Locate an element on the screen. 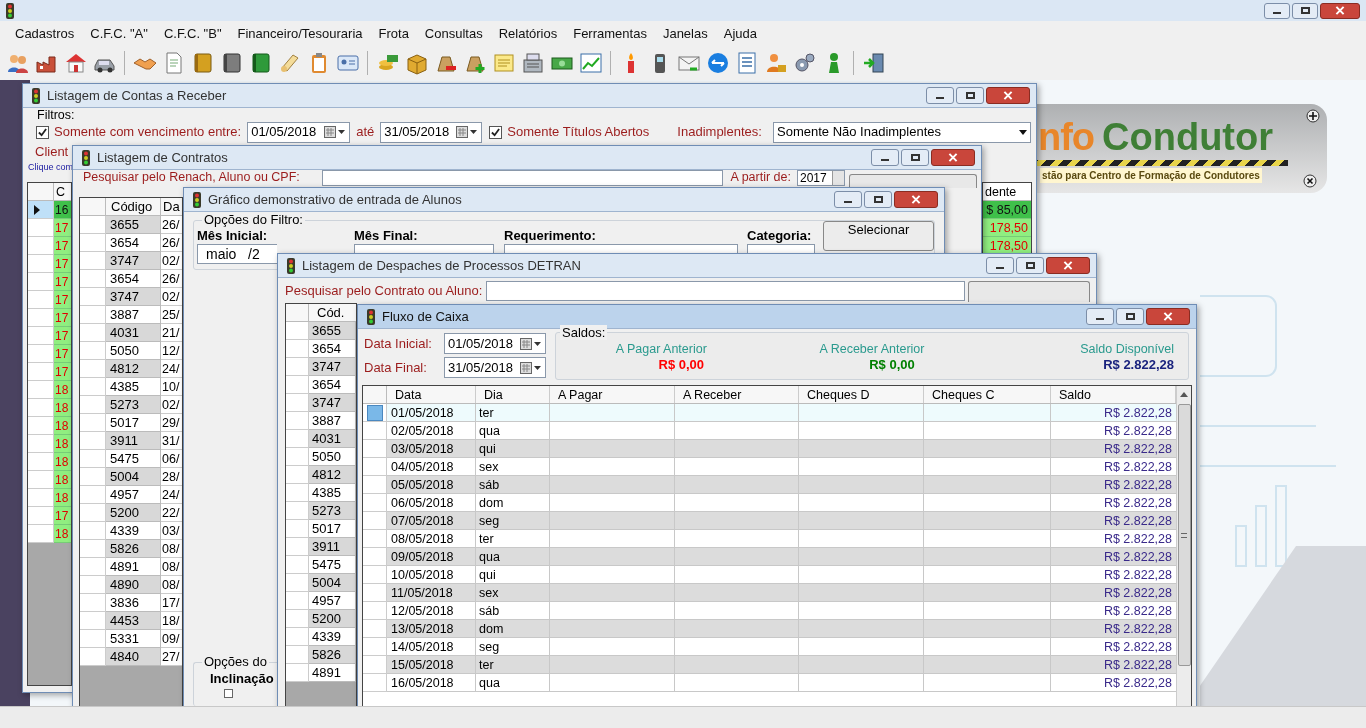 The height and width of the screenshot is (728, 1366). table-cell: 27/ is located at coordinates (171, 657).